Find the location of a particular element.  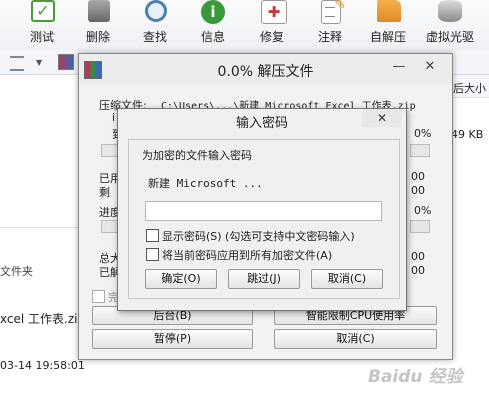

toolbar-info-button: i 信息 is located at coordinates (213, 25).